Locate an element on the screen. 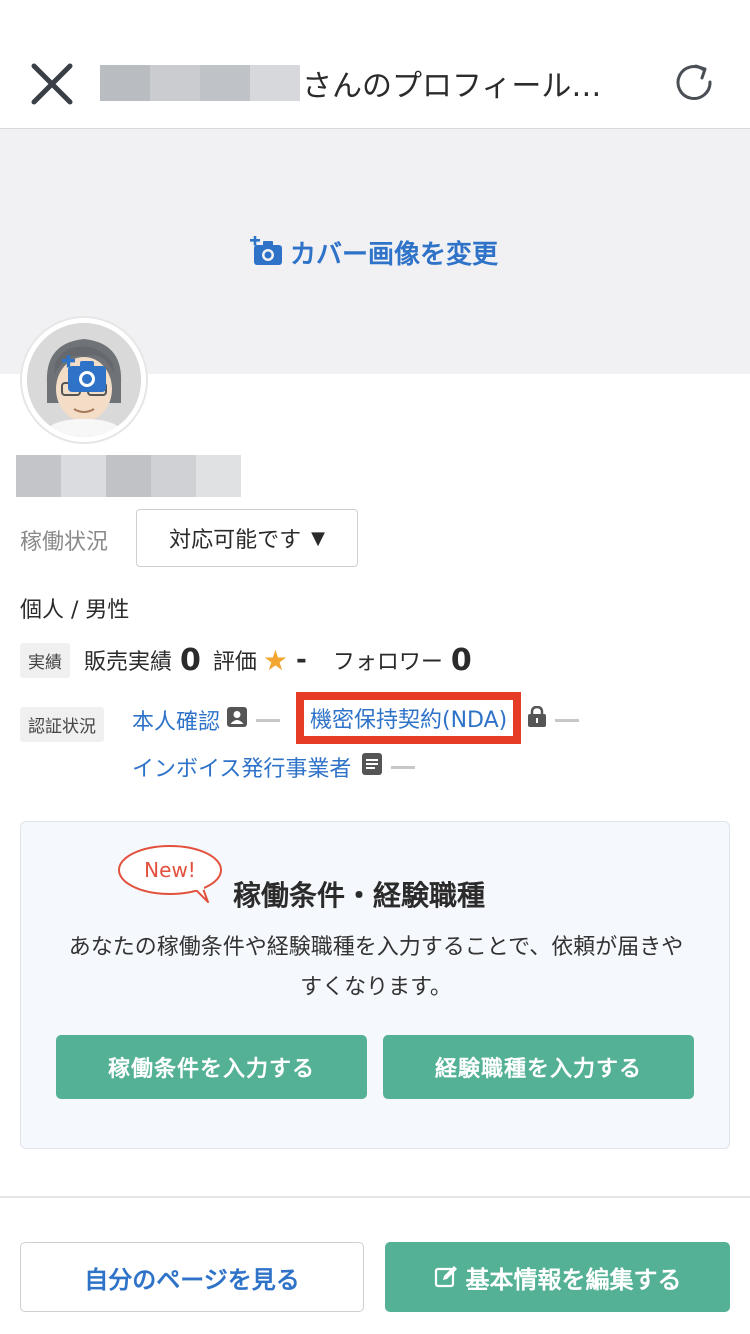 This screenshot has height=1334, width=750. reload-button is located at coordinates (694, 82).